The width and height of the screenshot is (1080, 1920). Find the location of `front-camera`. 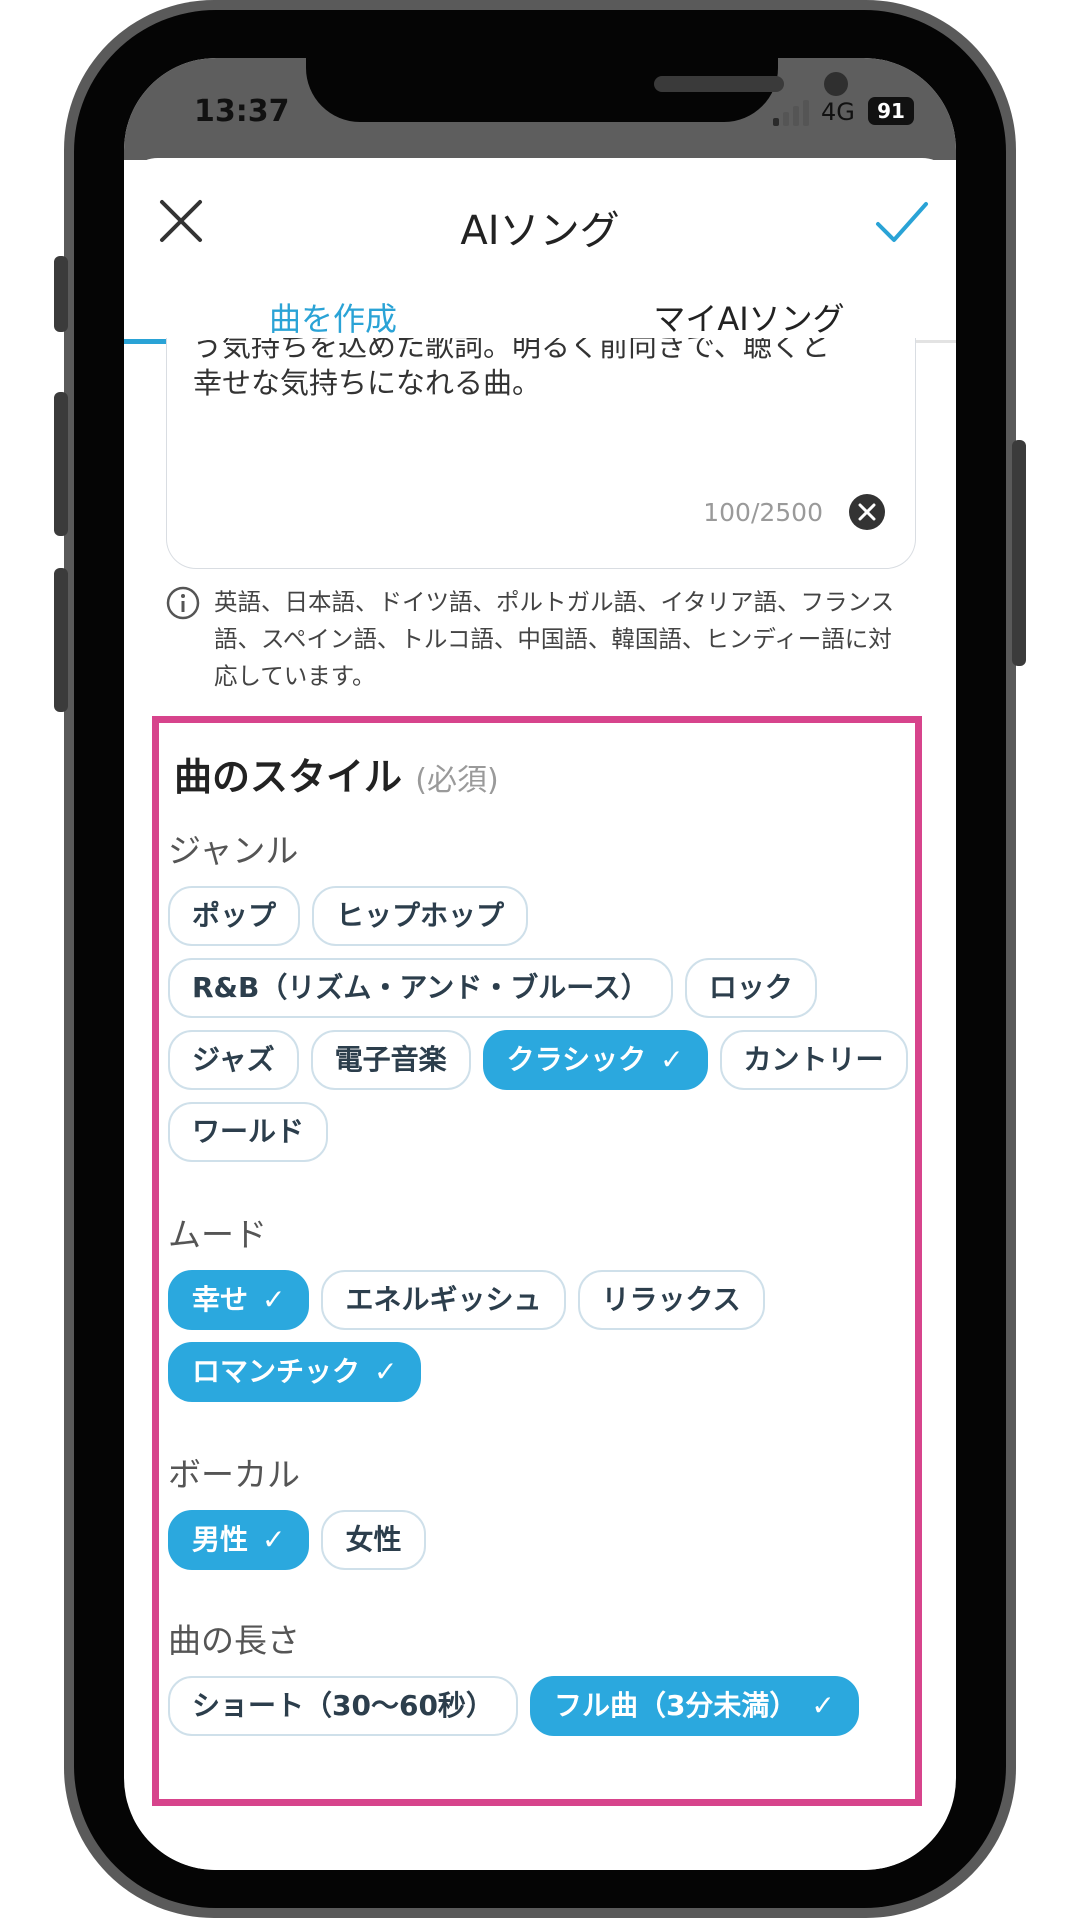

front-camera is located at coordinates (836, 84).